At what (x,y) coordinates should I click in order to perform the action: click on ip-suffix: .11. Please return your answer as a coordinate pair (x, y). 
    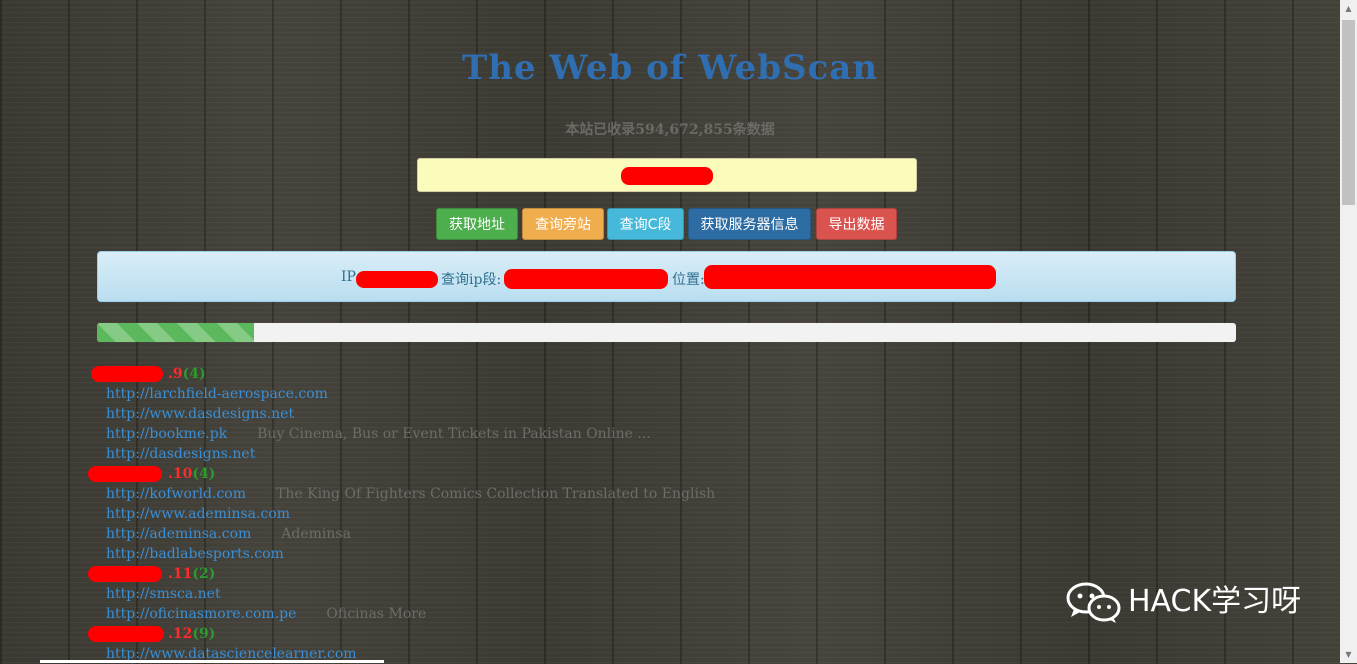
    Looking at the image, I should click on (180, 574).